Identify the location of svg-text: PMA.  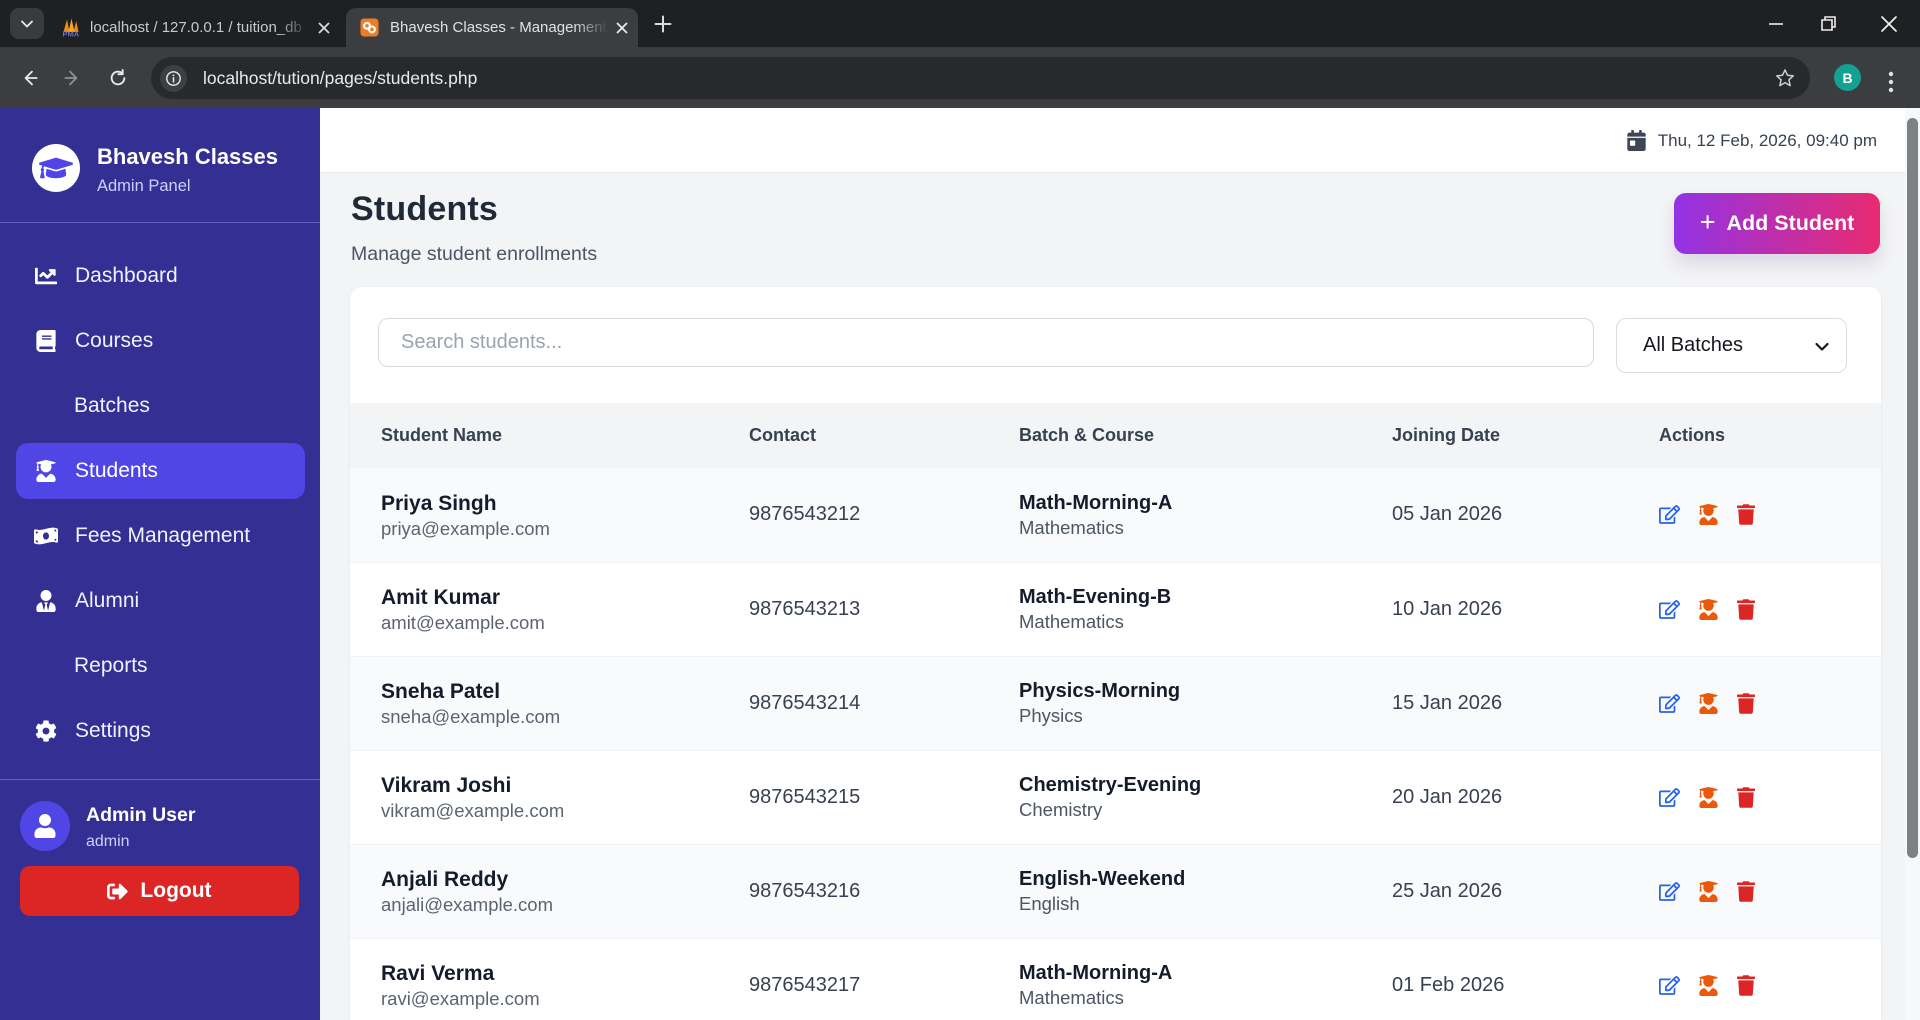
(71, 34).